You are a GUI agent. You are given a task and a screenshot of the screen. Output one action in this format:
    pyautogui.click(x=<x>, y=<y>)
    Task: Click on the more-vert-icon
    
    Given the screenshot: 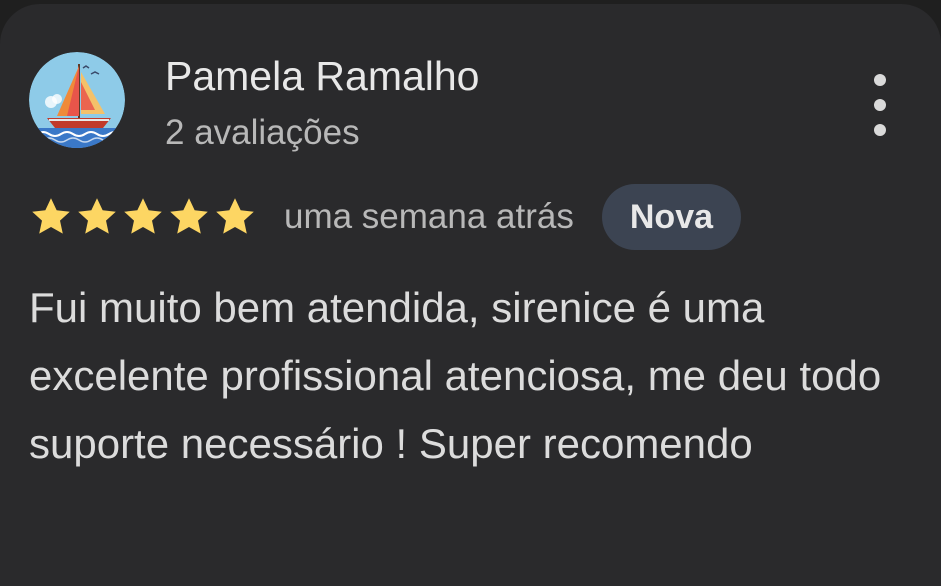 What is the action you would take?
    pyautogui.click(x=880, y=80)
    